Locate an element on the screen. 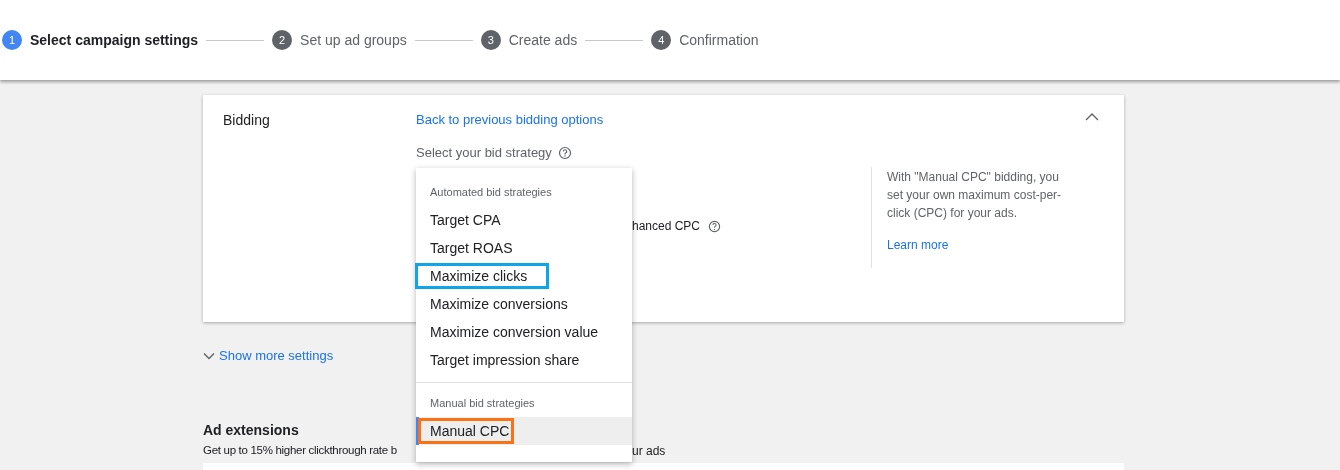 This screenshot has height=470, width=1340. step-label: Create ads is located at coordinates (543, 40).